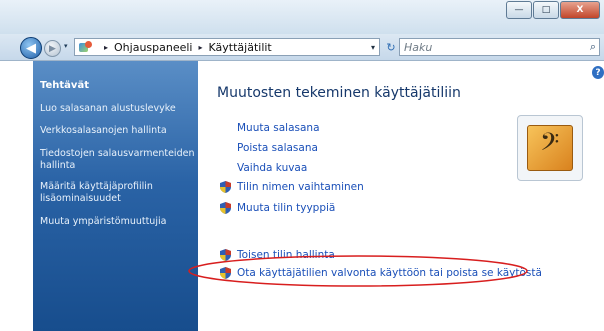 This screenshot has width=604, height=331. I want to click on bass-clef-icon: 𝄢, so click(550, 145).